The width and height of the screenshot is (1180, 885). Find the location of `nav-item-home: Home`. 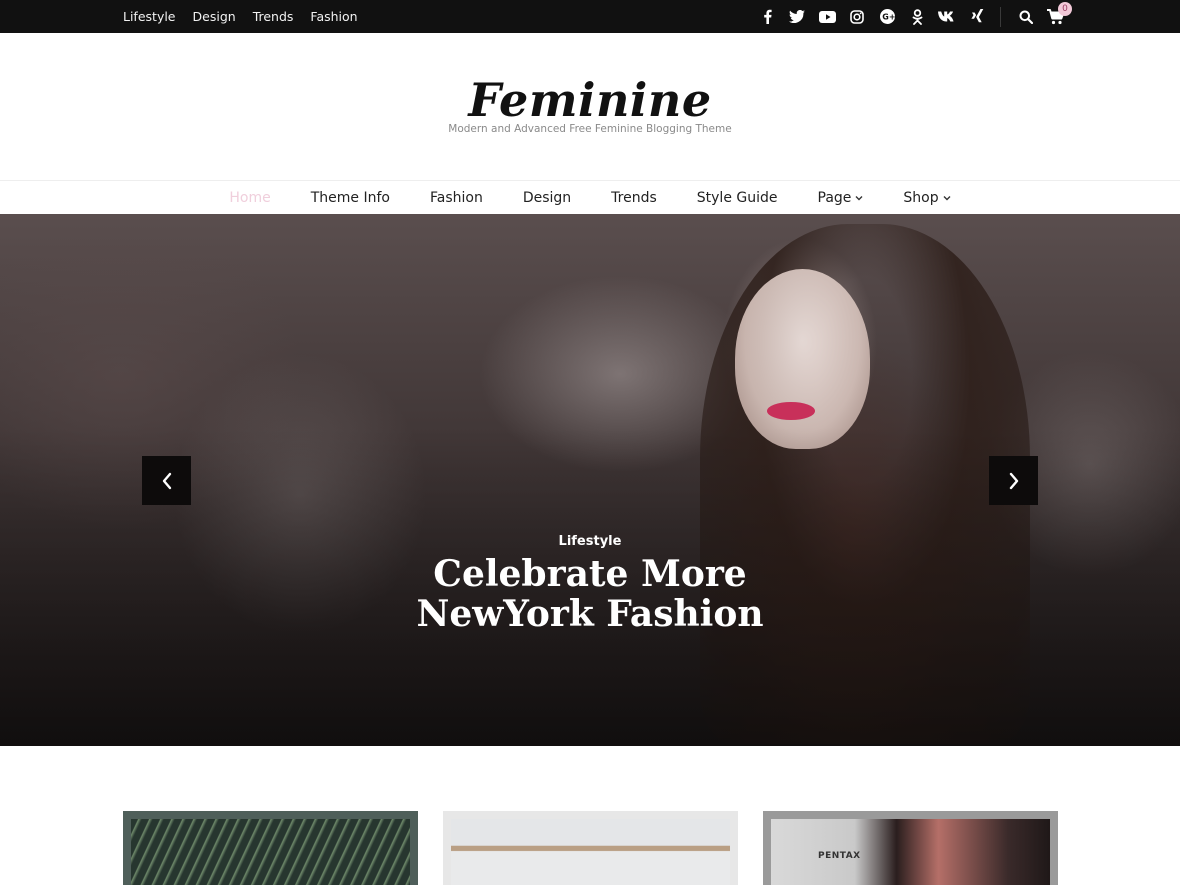

nav-item-home: Home is located at coordinates (249, 198).